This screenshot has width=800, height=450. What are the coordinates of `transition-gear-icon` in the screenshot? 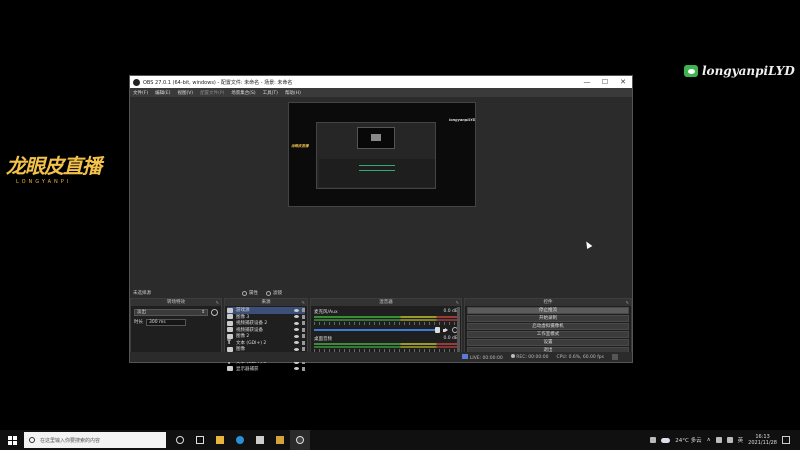 It's located at (214, 312).